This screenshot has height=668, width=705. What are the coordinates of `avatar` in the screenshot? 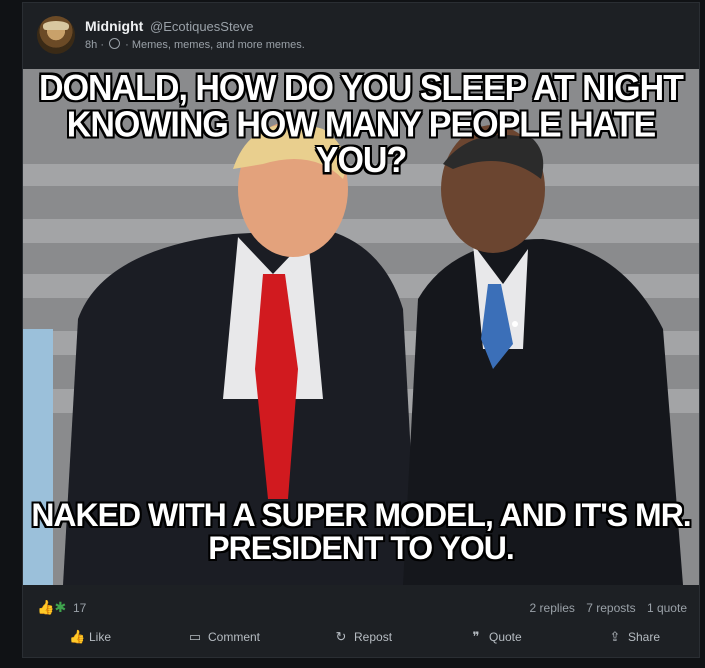 It's located at (56, 35).